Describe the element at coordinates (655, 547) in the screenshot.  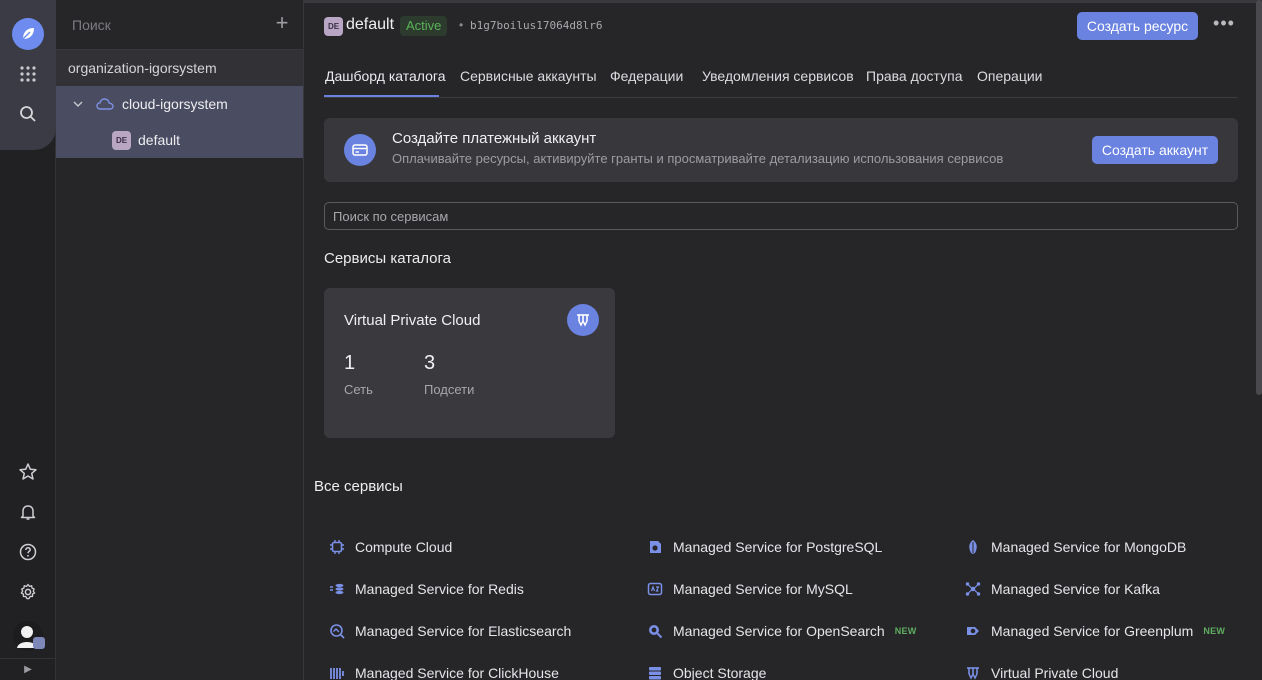
I see `postgresql-icon` at that location.